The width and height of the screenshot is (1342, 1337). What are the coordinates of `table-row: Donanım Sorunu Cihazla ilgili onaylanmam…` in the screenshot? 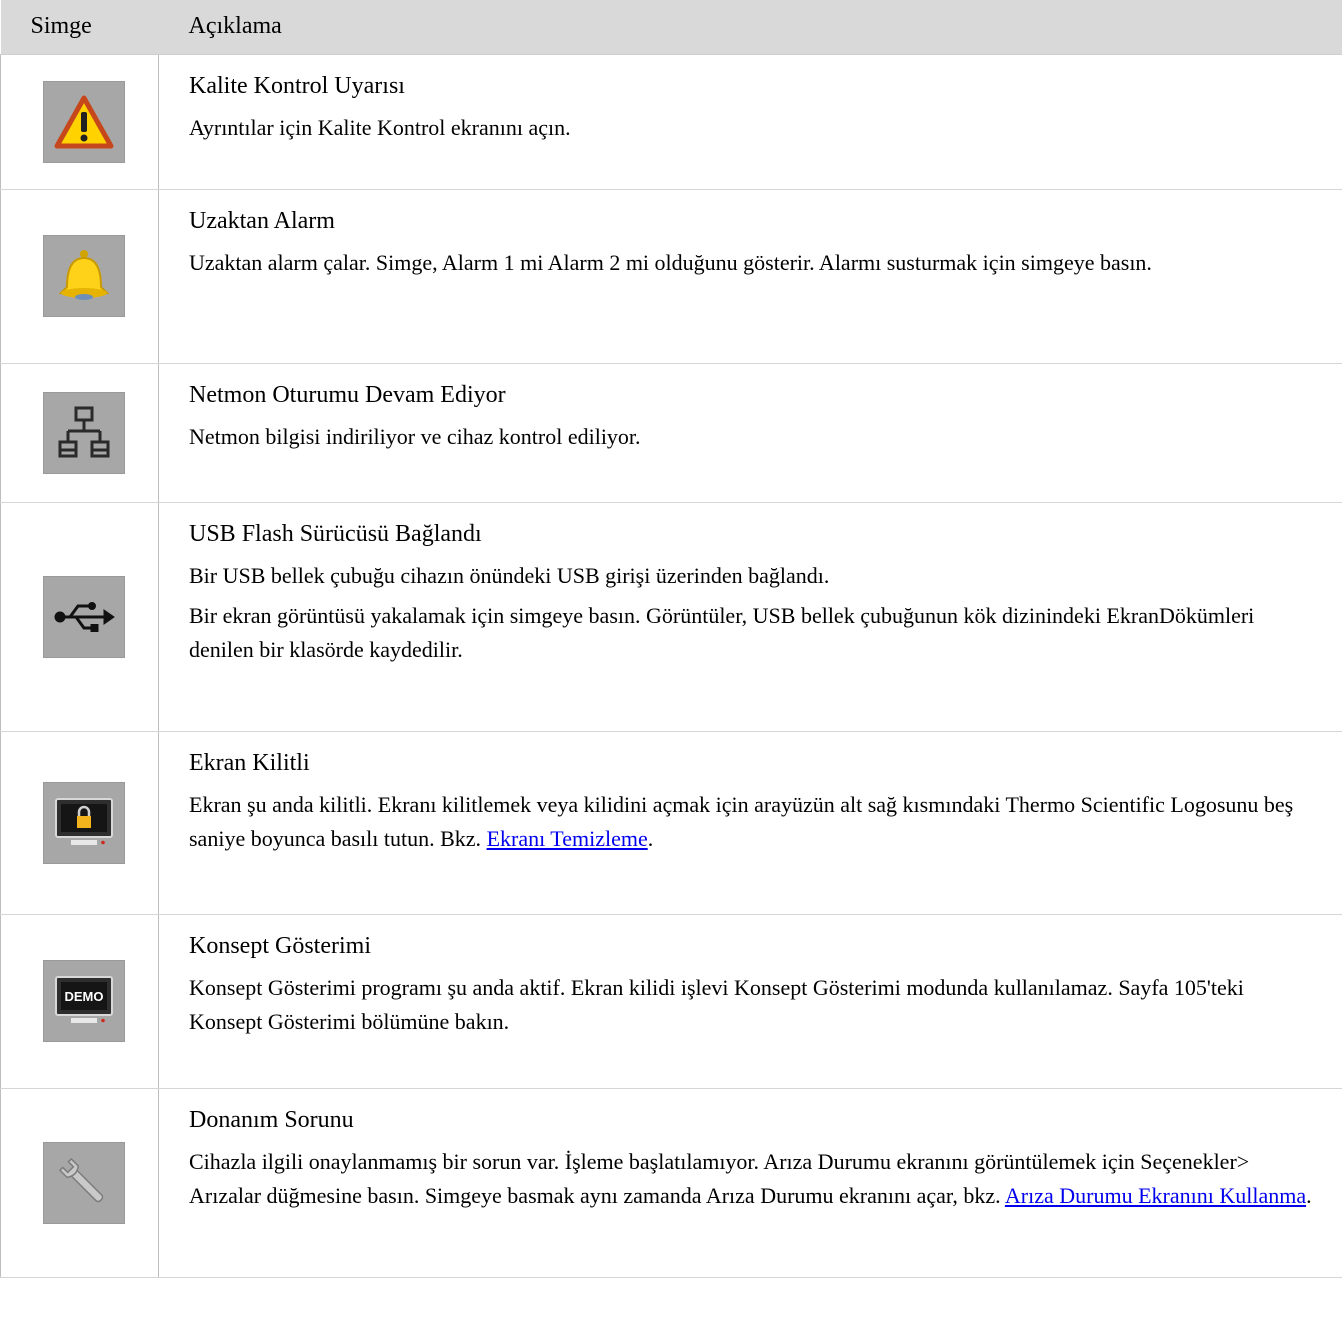 It's located at (671, 1183).